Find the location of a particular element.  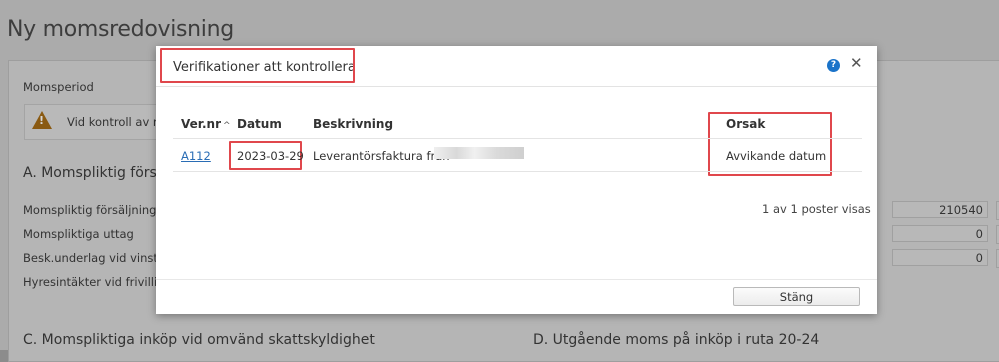

period-label: Momsperiod is located at coordinates (58, 87).